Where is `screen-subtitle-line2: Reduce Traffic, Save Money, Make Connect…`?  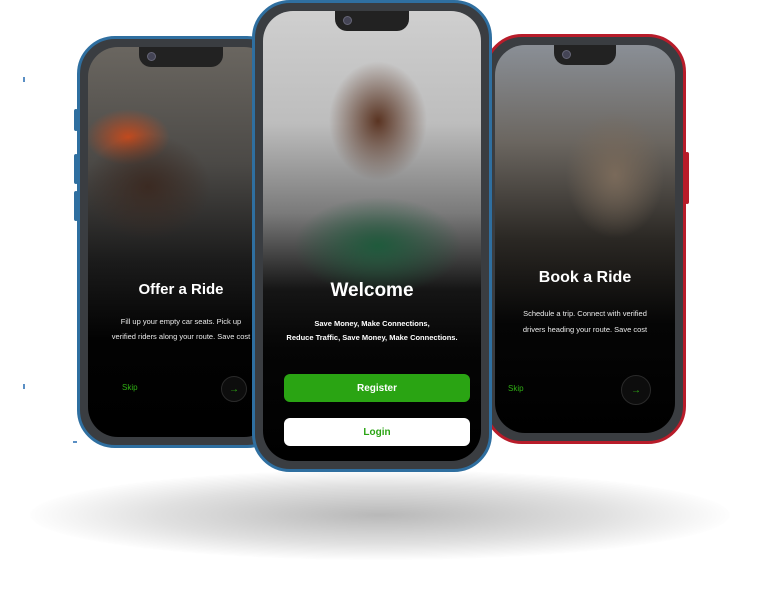
screen-subtitle-line2: Reduce Traffic, Save Money, Make Connect… is located at coordinates (372, 337).